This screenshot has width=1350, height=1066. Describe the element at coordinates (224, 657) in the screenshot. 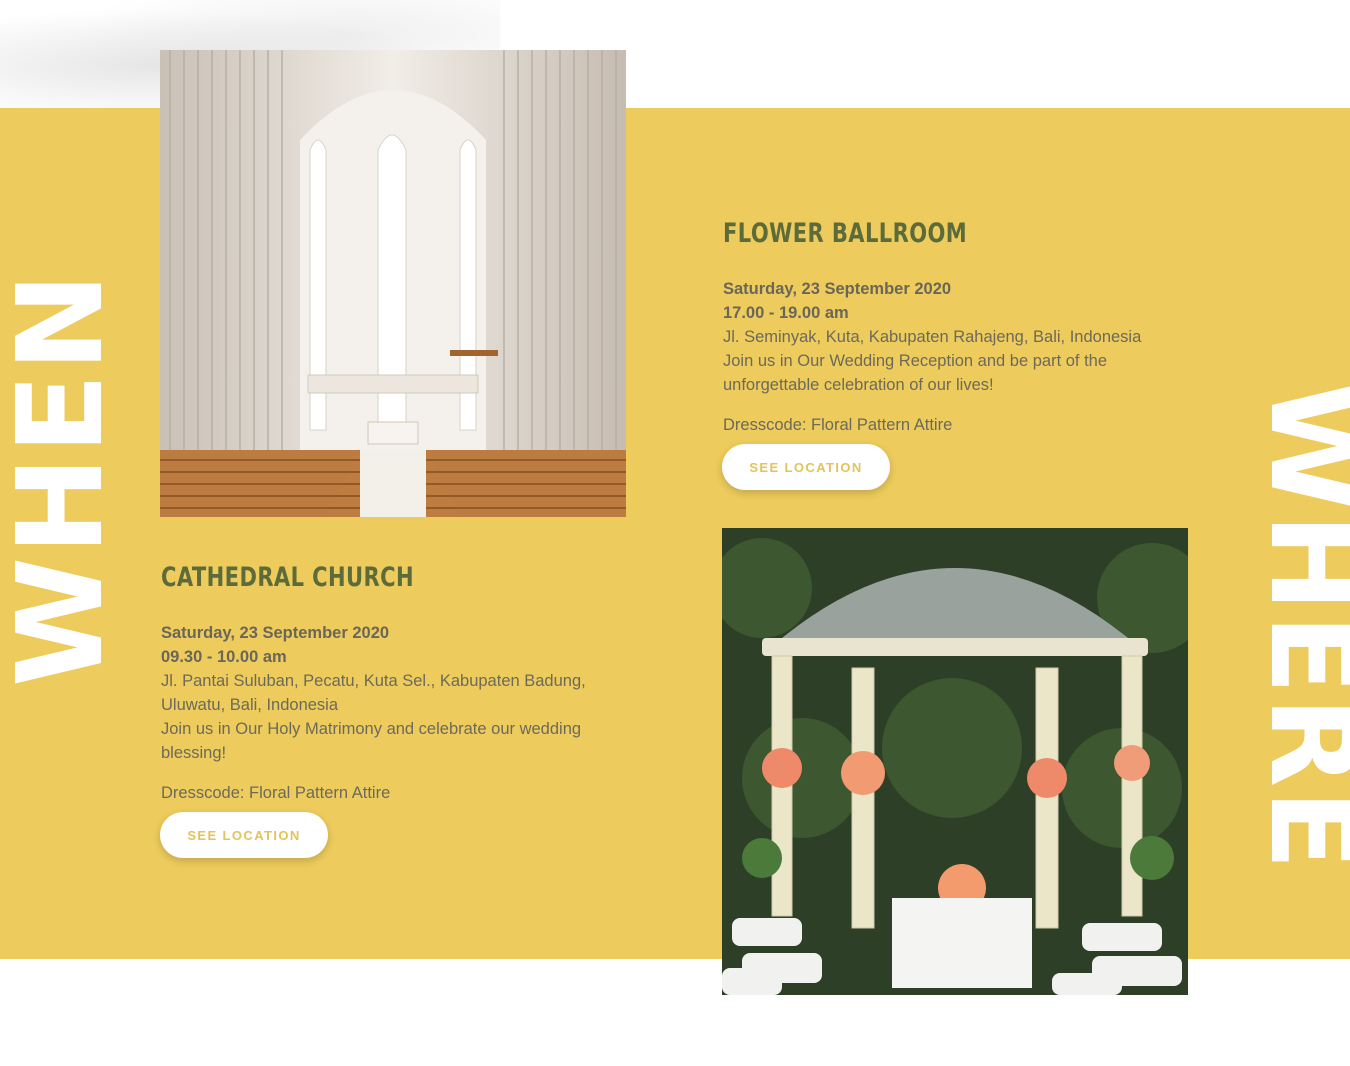

I see `ceremony-time: 09.30 - 10.00 am` at that location.